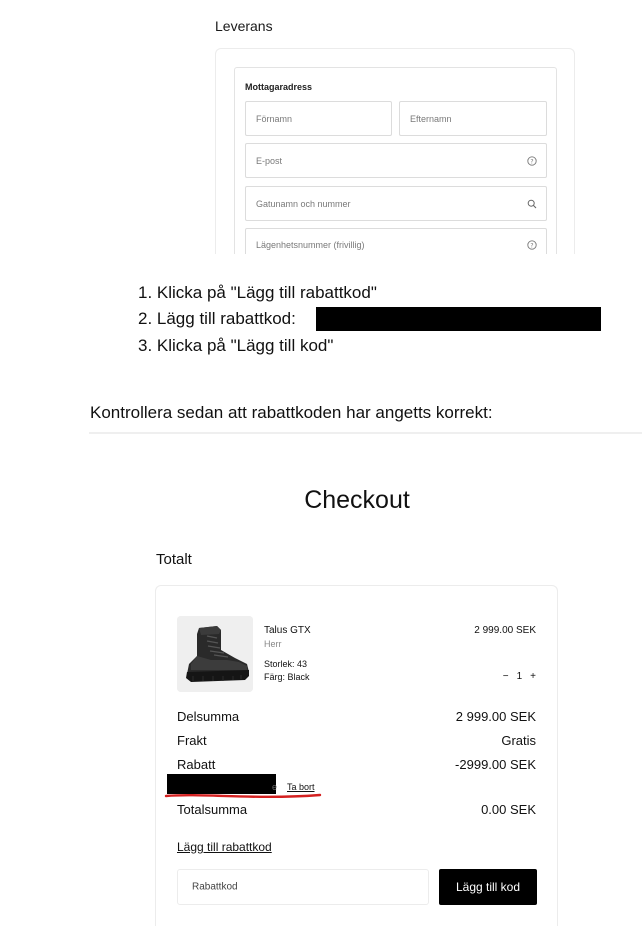 Image resolution: width=642 pixels, height=926 pixels. What do you see at coordinates (174, 559) in the screenshot?
I see `totals-title: Totalt` at bounding box center [174, 559].